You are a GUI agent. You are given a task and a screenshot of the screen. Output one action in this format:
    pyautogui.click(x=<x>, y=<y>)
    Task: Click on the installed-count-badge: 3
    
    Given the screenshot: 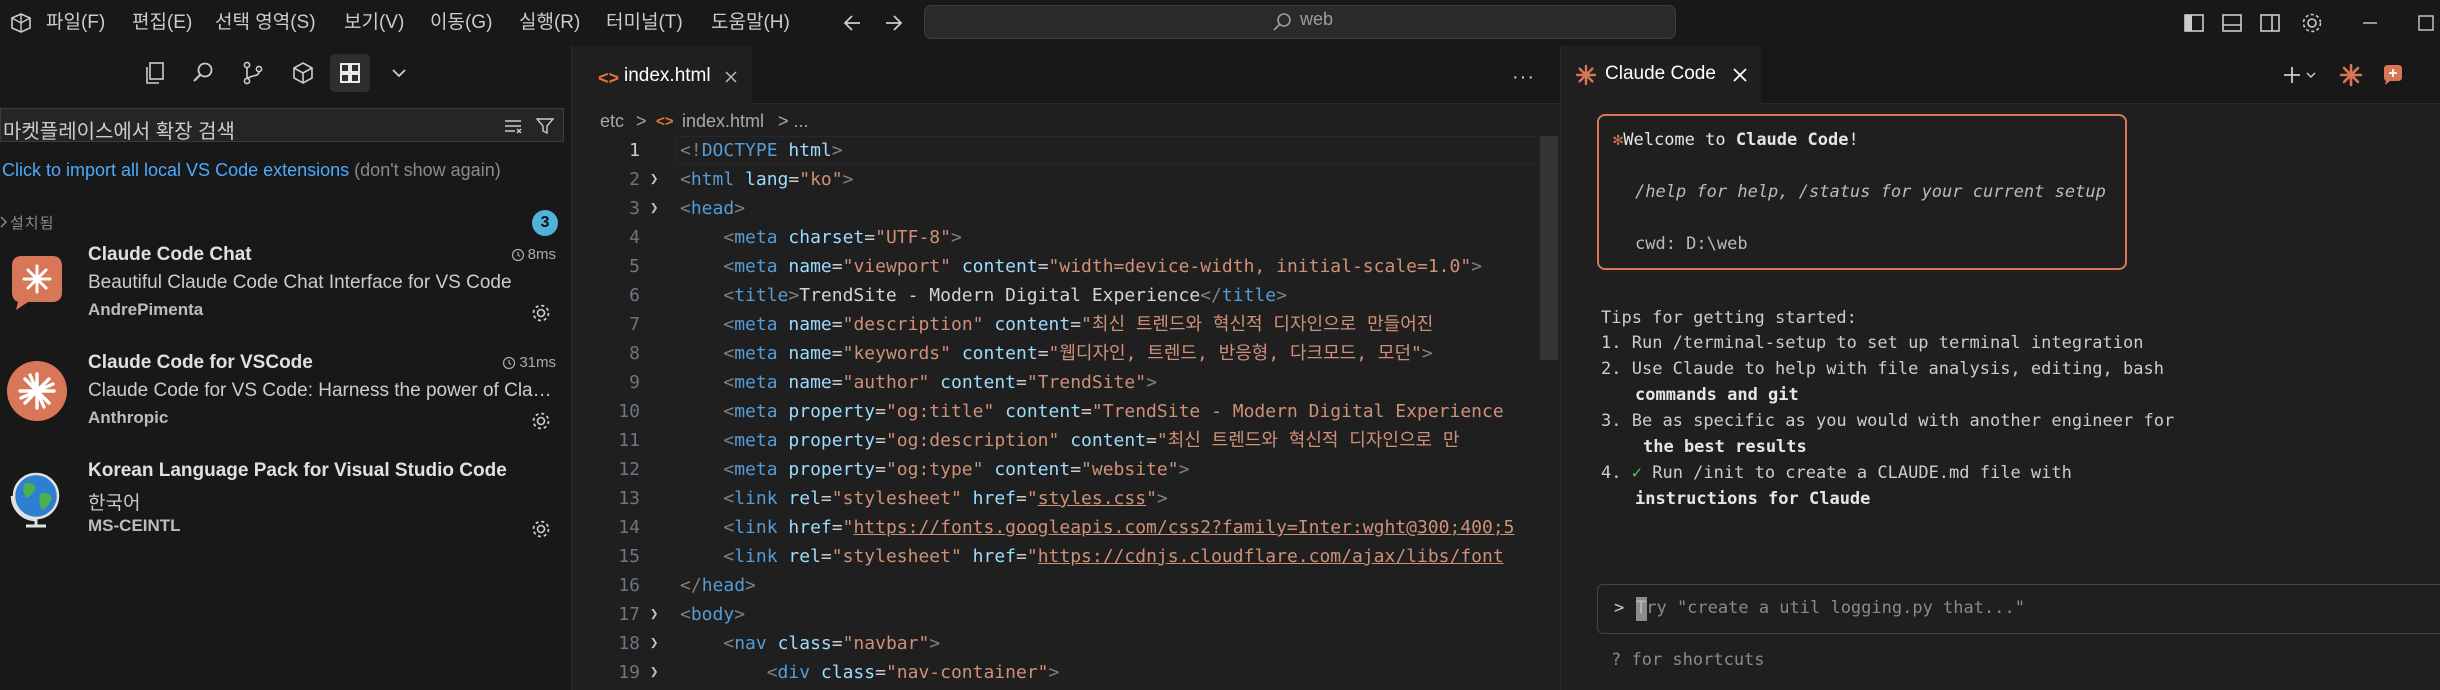 What is the action you would take?
    pyautogui.click(x=545, y=223)
    